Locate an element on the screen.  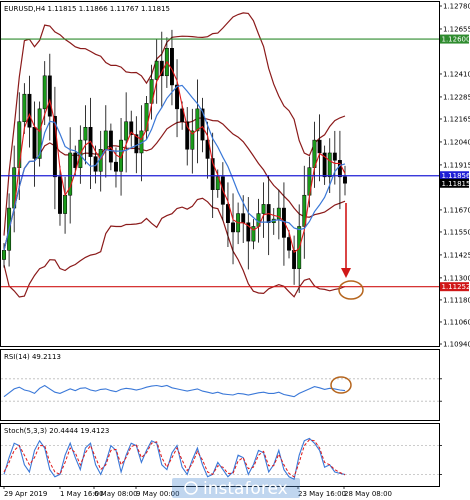
price-tick-label: 1.10940 is located at coordinates (456, 345).